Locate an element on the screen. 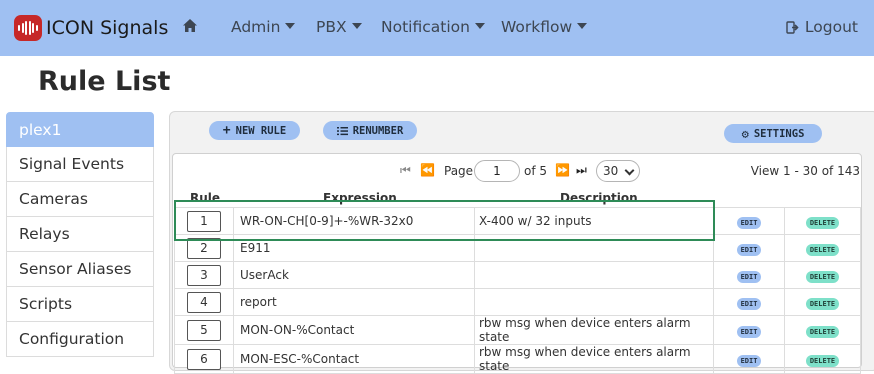 The height and width of the screenshot is (374, 874). table-row: 3 UserAck EDIT DELETE is located at coordinates (517, 275).